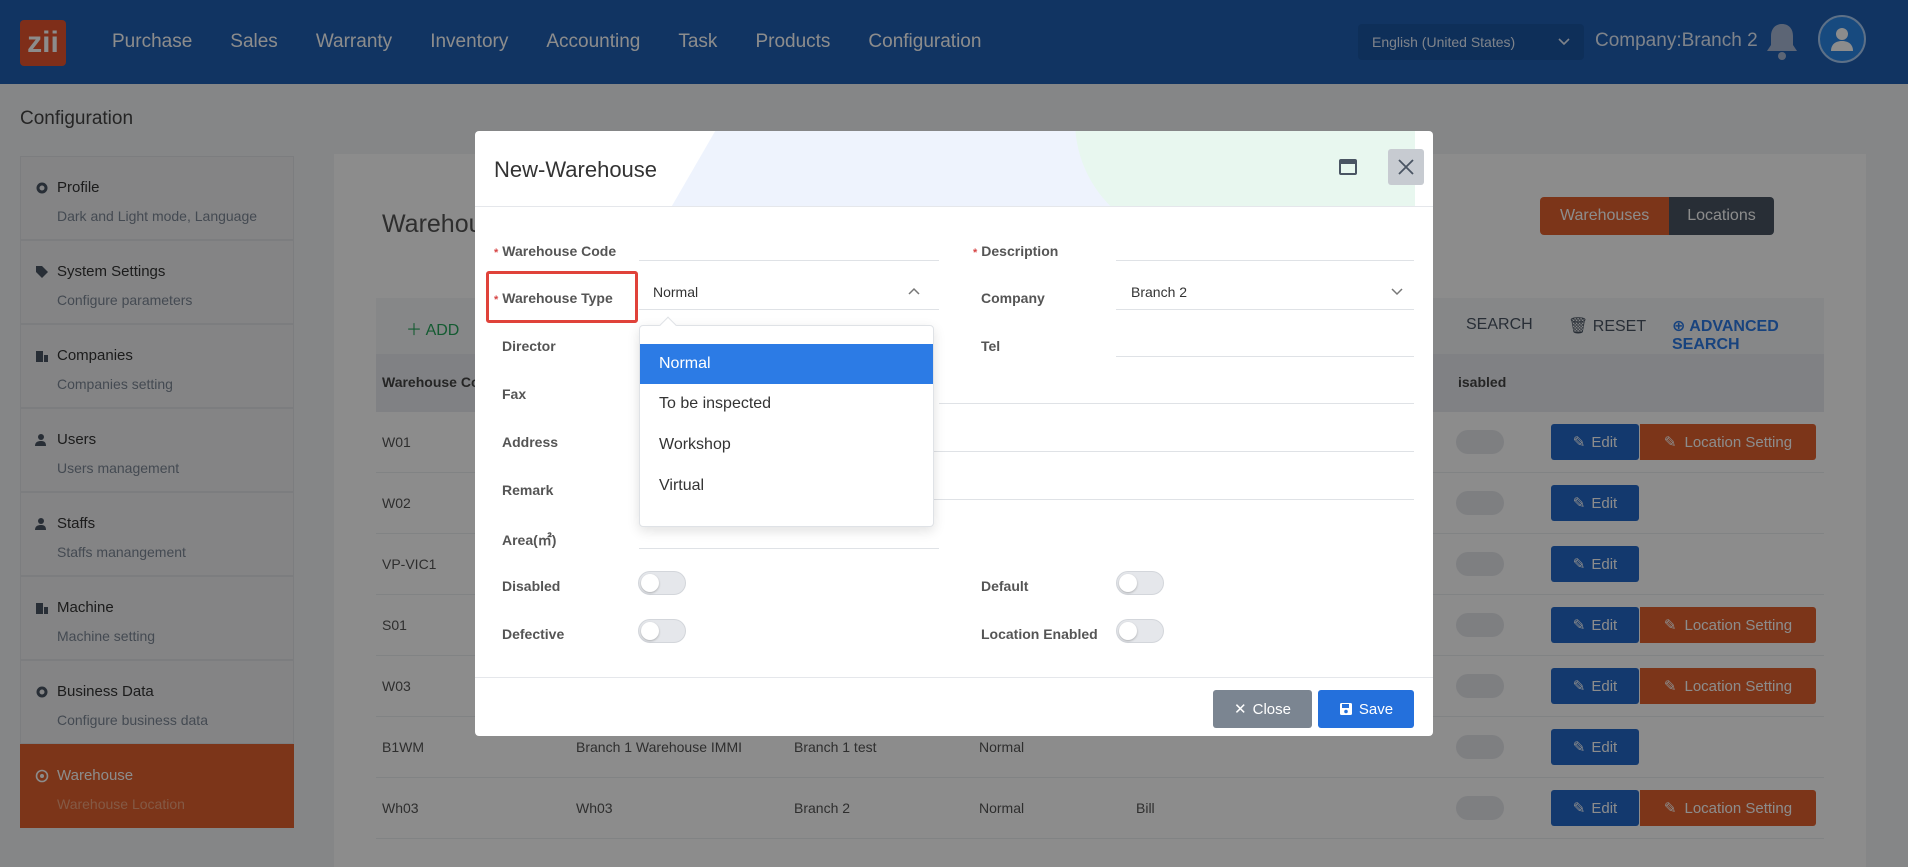  I want to click on company-label: Company, so click(1013, 298).